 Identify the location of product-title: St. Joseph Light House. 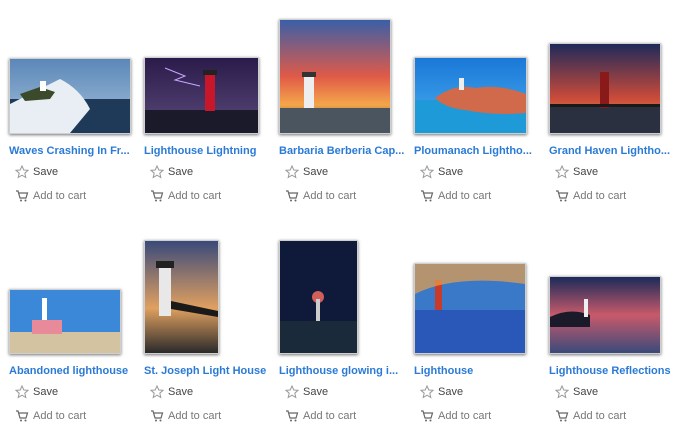
(208, 371).